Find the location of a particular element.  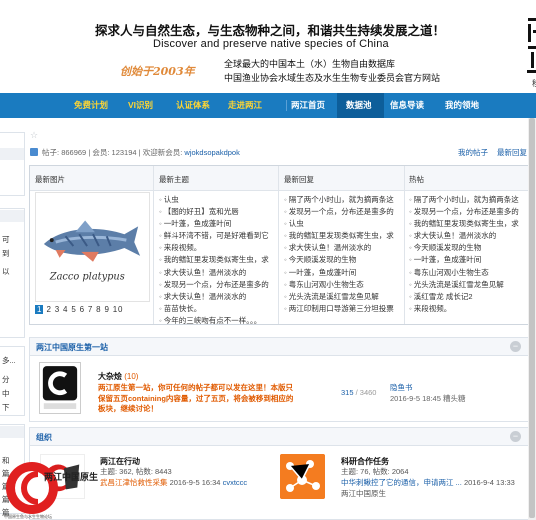

groups-section-header: 组织 − is located at coordinates (279, 436).